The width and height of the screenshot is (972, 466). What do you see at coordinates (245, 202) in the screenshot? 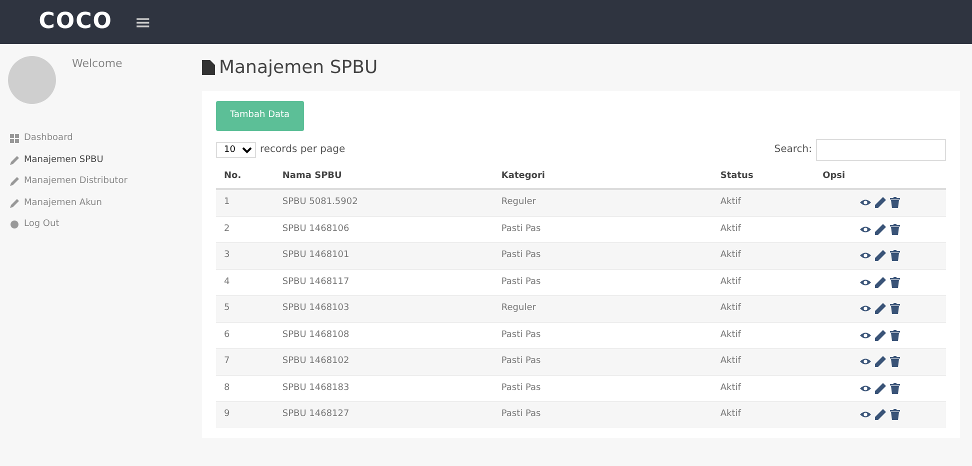
I see `table-cell: 1` at bounding box center [245, 202].